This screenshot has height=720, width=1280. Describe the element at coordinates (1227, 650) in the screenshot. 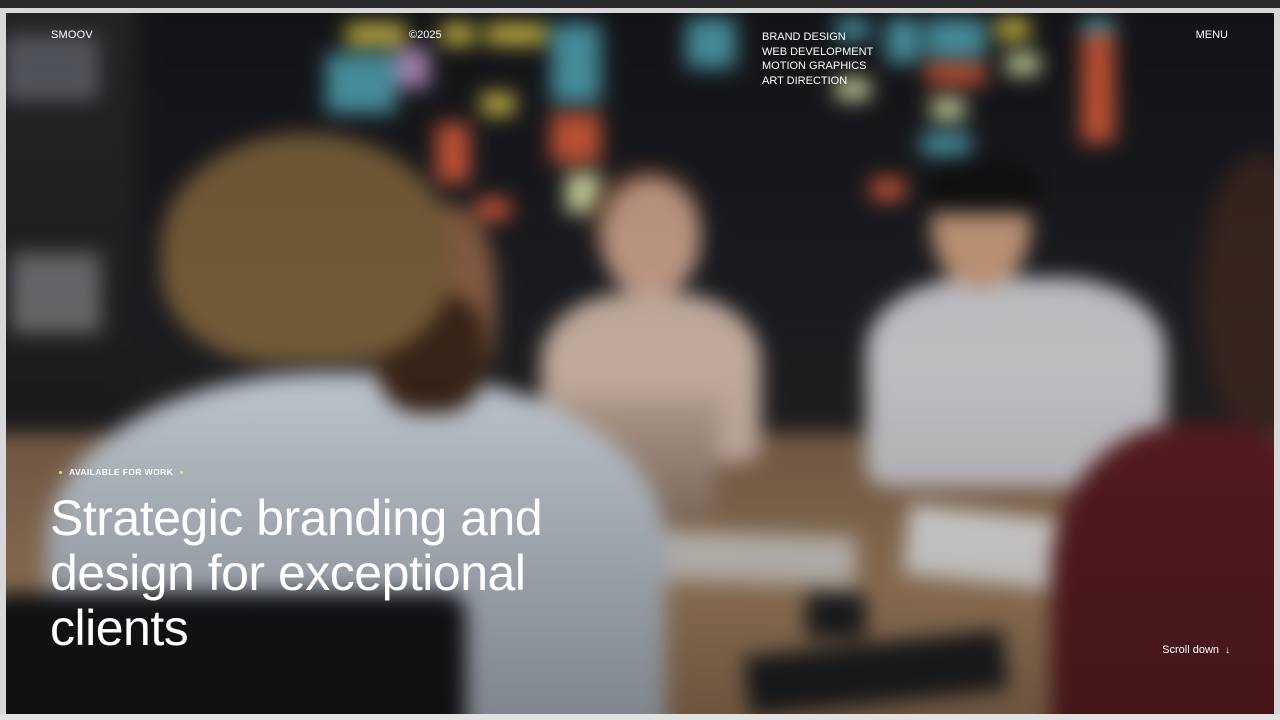

I see `arrow-down-icon: ↓` at that location.